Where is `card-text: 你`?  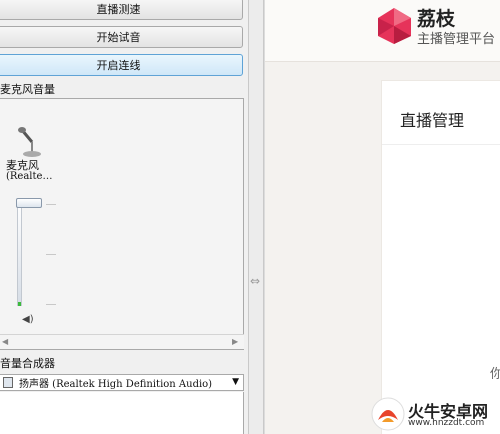 card-text: 你 is located at coordinates (495, 374).